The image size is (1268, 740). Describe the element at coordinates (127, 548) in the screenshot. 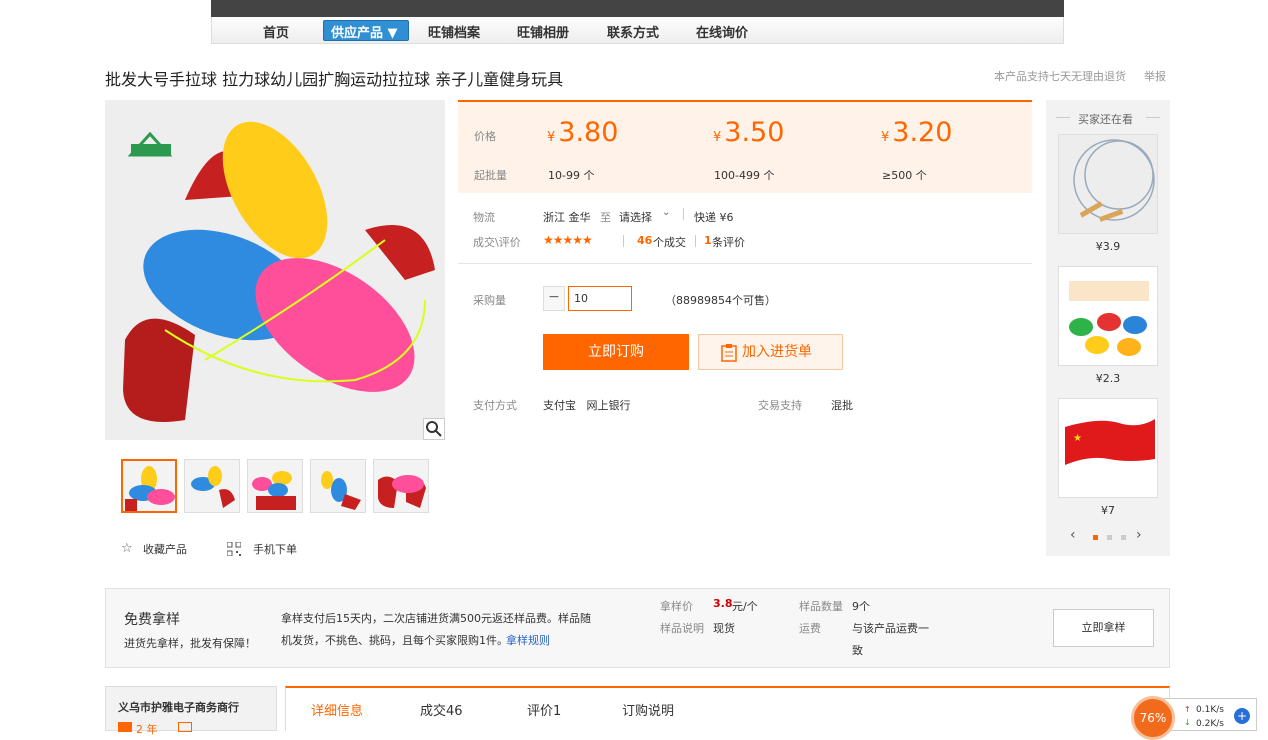

I see `star-outline-icon: ☆` at that location.